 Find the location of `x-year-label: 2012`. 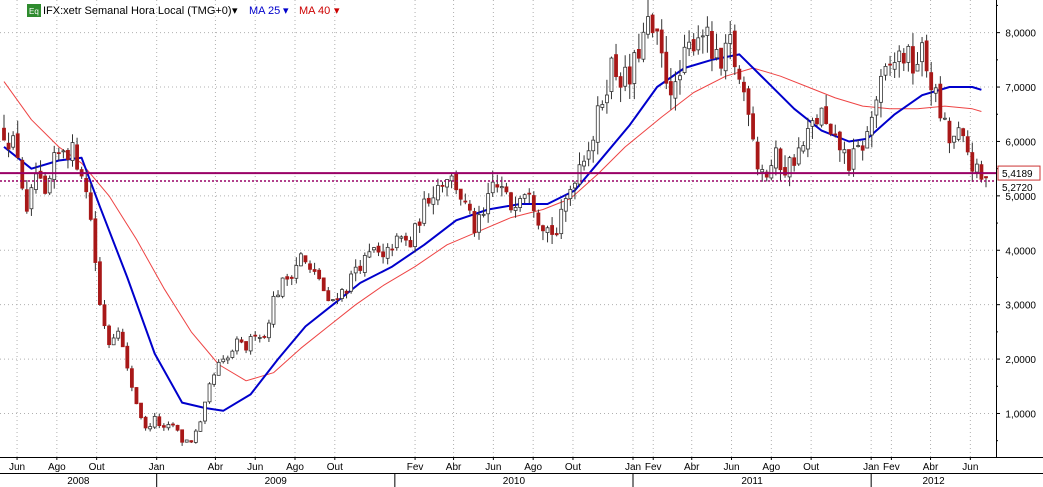

x-year-label: 2012 is located at coordinates (933, 481).